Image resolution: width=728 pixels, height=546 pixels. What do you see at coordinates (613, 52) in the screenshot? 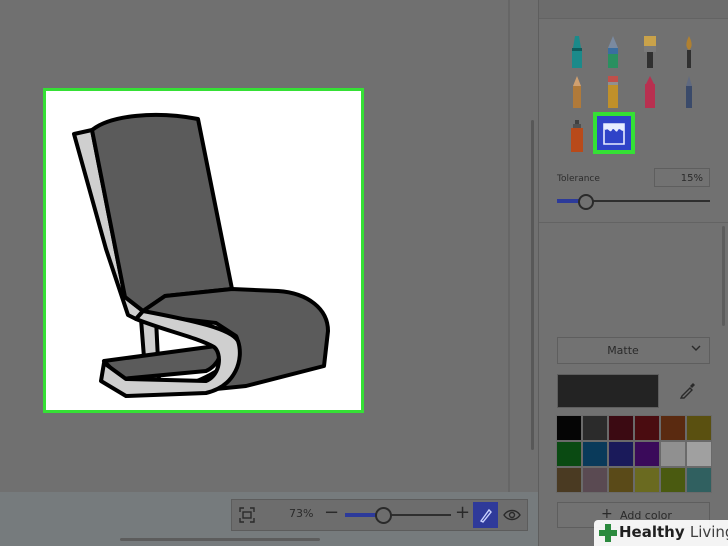
I see `calligraphy-pen-icon` at bounding box center [613, 52].